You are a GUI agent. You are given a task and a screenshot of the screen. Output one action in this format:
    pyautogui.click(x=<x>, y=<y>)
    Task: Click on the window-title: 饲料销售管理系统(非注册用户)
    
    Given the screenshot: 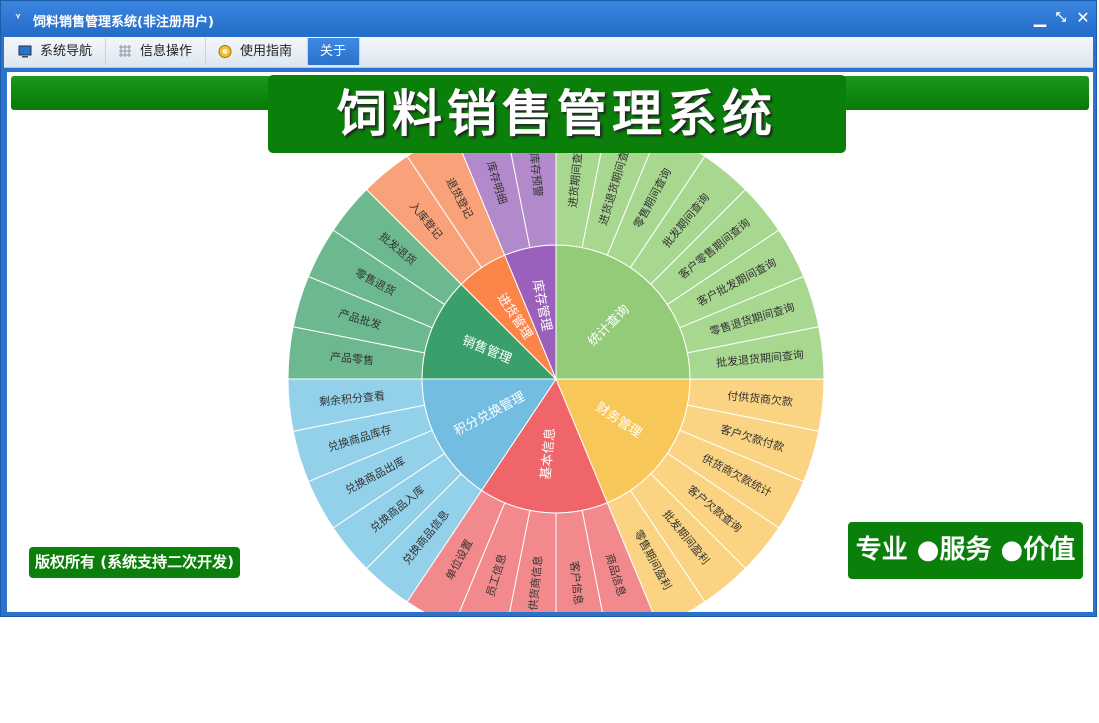 What is the action you would take?
    pyautogui.click(x=123, y=22)
    